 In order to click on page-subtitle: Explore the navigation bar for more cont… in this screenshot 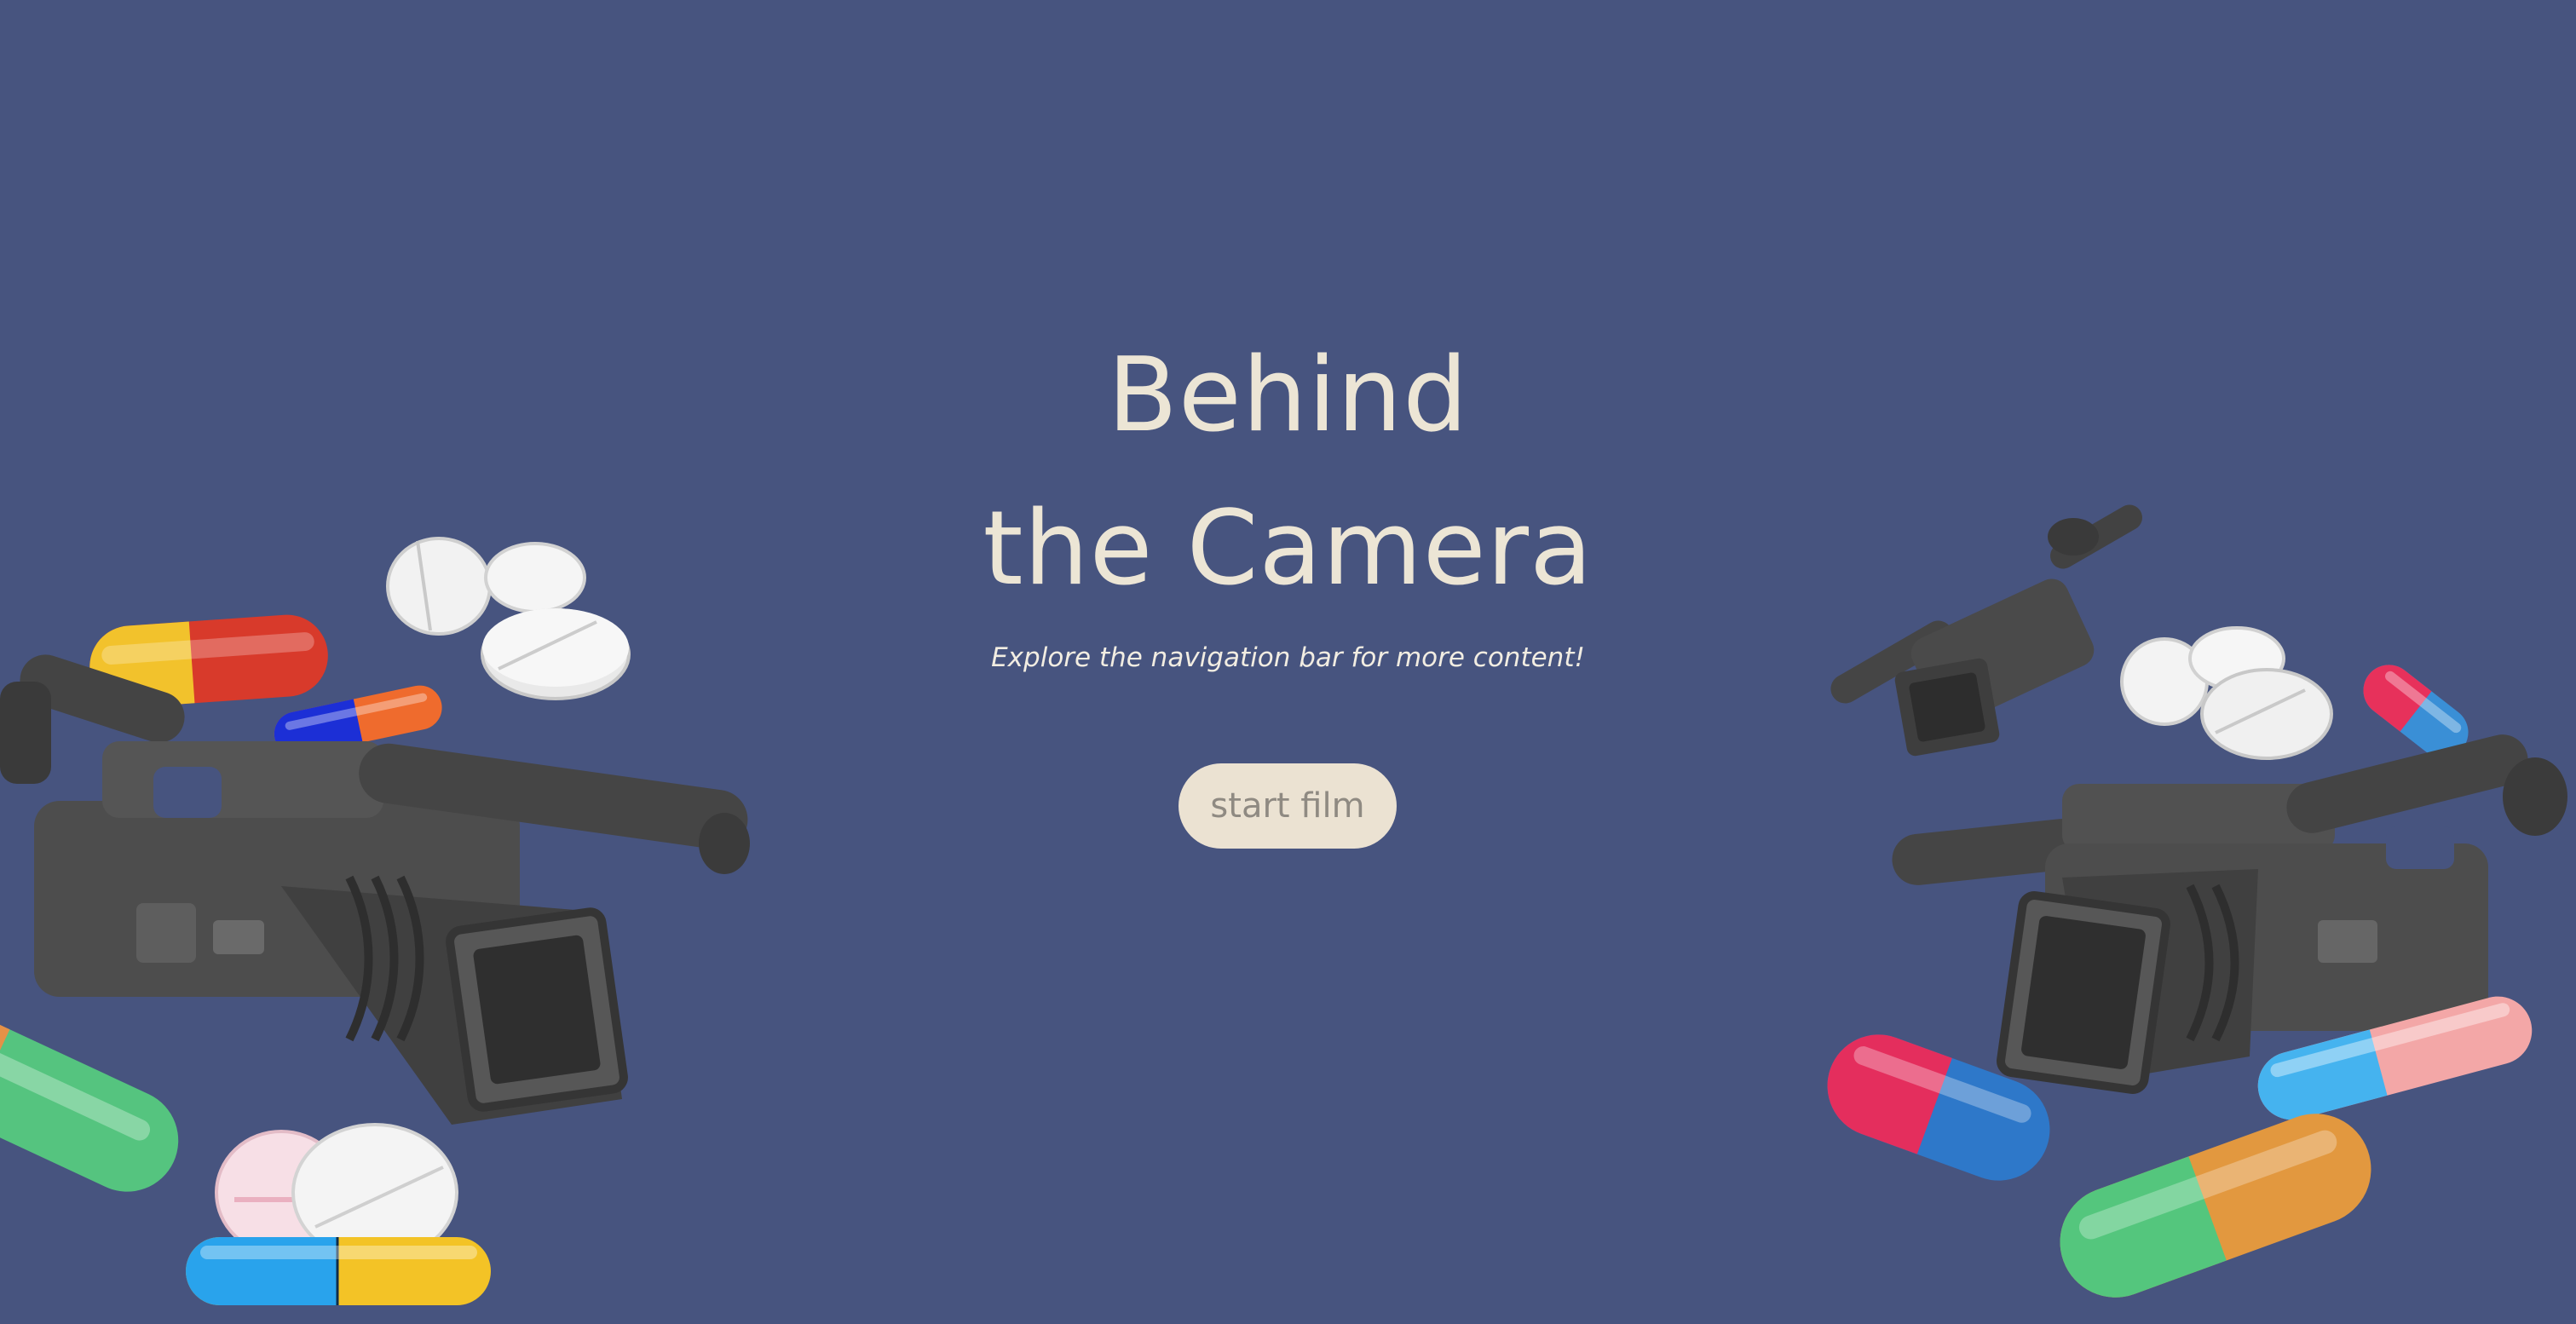, I will do `click(1288, 657)`.